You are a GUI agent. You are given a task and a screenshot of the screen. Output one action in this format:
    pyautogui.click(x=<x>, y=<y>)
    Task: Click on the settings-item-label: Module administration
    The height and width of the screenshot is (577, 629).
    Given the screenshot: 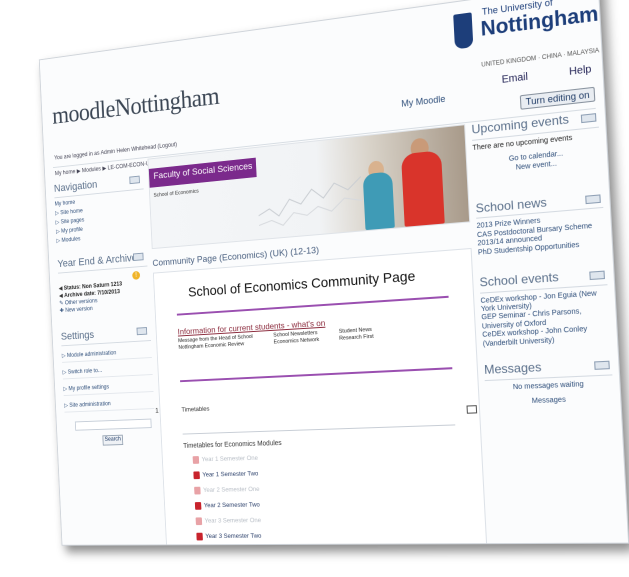 What is the action you would take?
    pyautogui.click(x=92, y=355)
    